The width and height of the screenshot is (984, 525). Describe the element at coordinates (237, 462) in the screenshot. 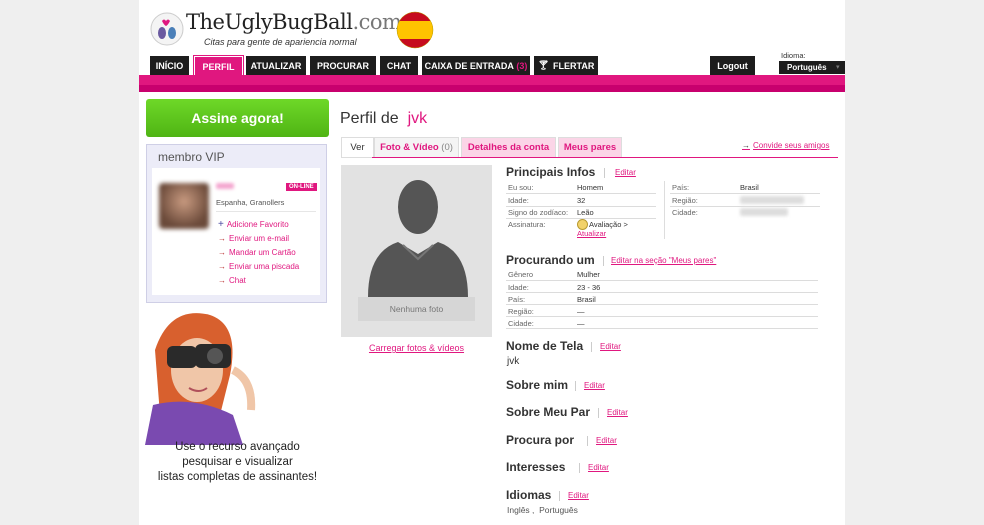

I see `promo-text-2: pesquisar e visualizar` at that location.